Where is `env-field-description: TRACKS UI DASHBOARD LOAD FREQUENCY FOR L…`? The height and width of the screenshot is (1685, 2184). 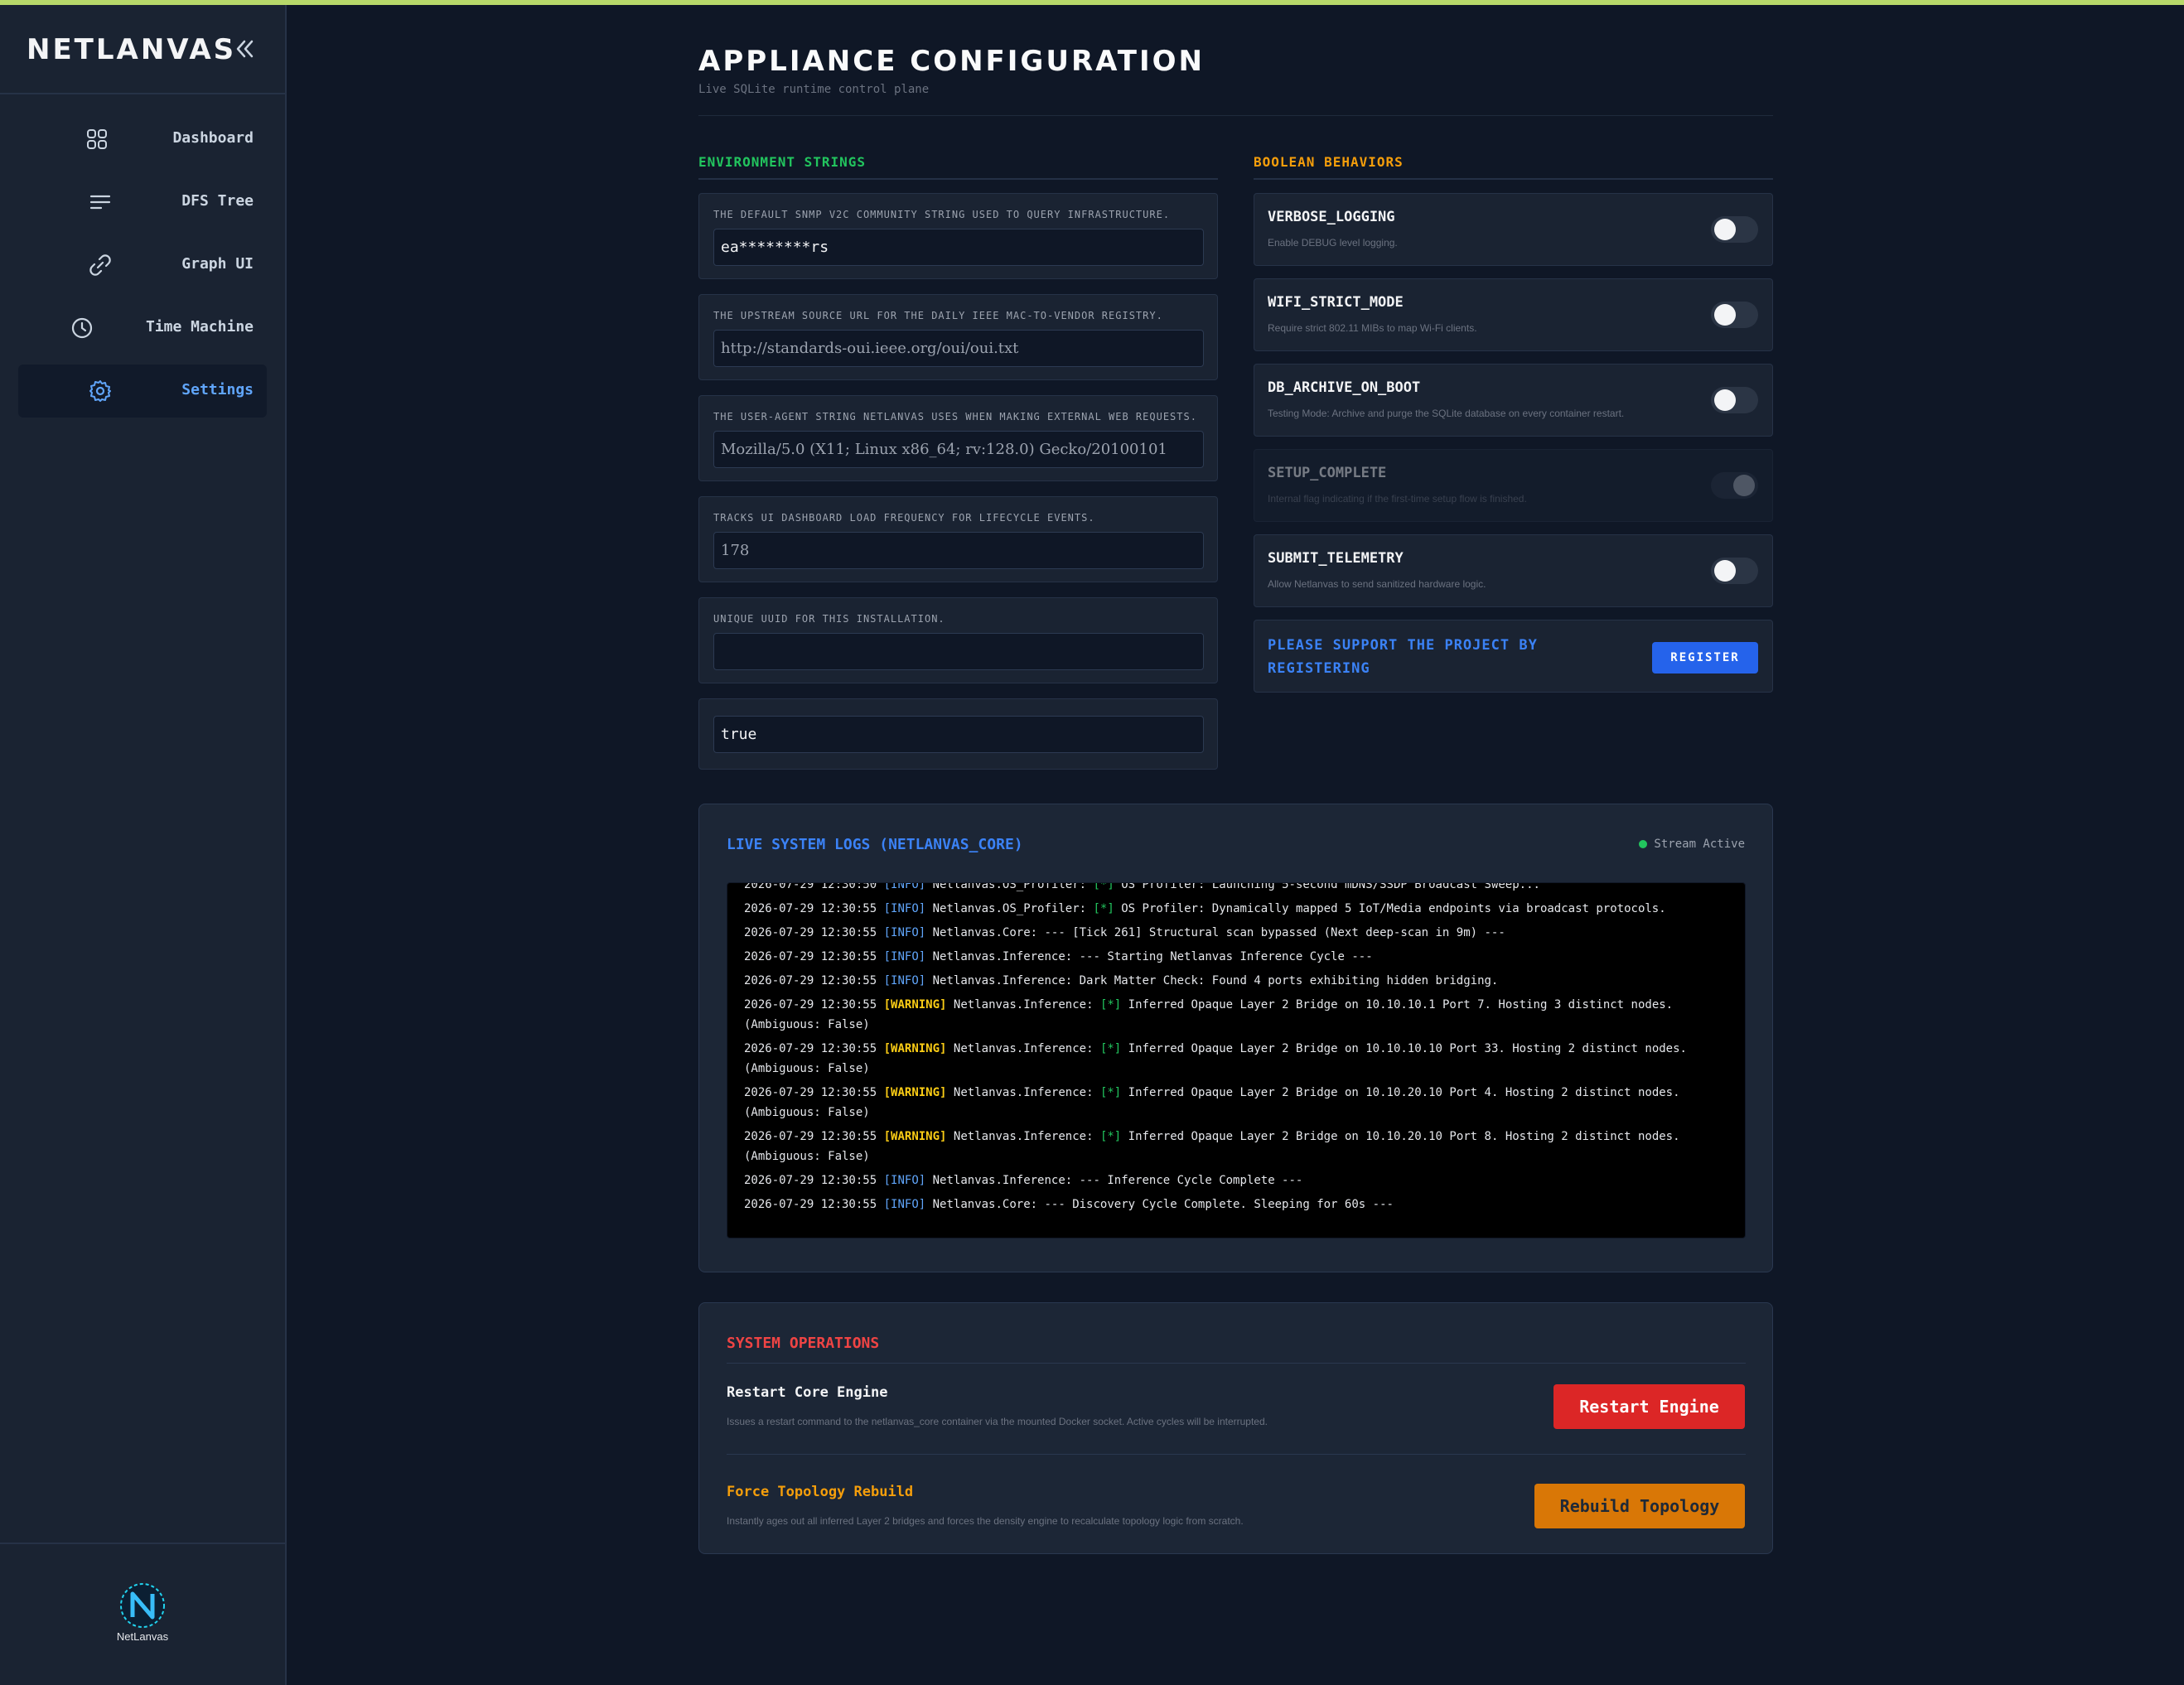
env-field-description: TRACKS UI DASHBOARD LOAD FREQUENCY FOR L… is located at coordinates (904, 518).